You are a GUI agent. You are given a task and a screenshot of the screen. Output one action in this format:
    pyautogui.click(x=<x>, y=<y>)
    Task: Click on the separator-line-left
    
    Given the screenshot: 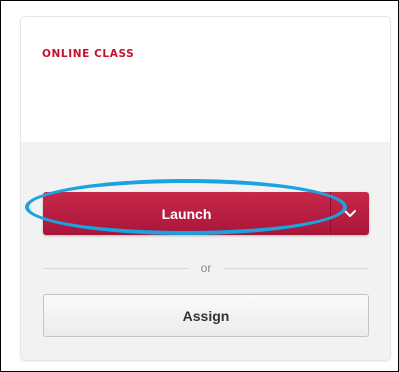 What is the action you would take?
    pyautogui.click(x=116, y=268)
    